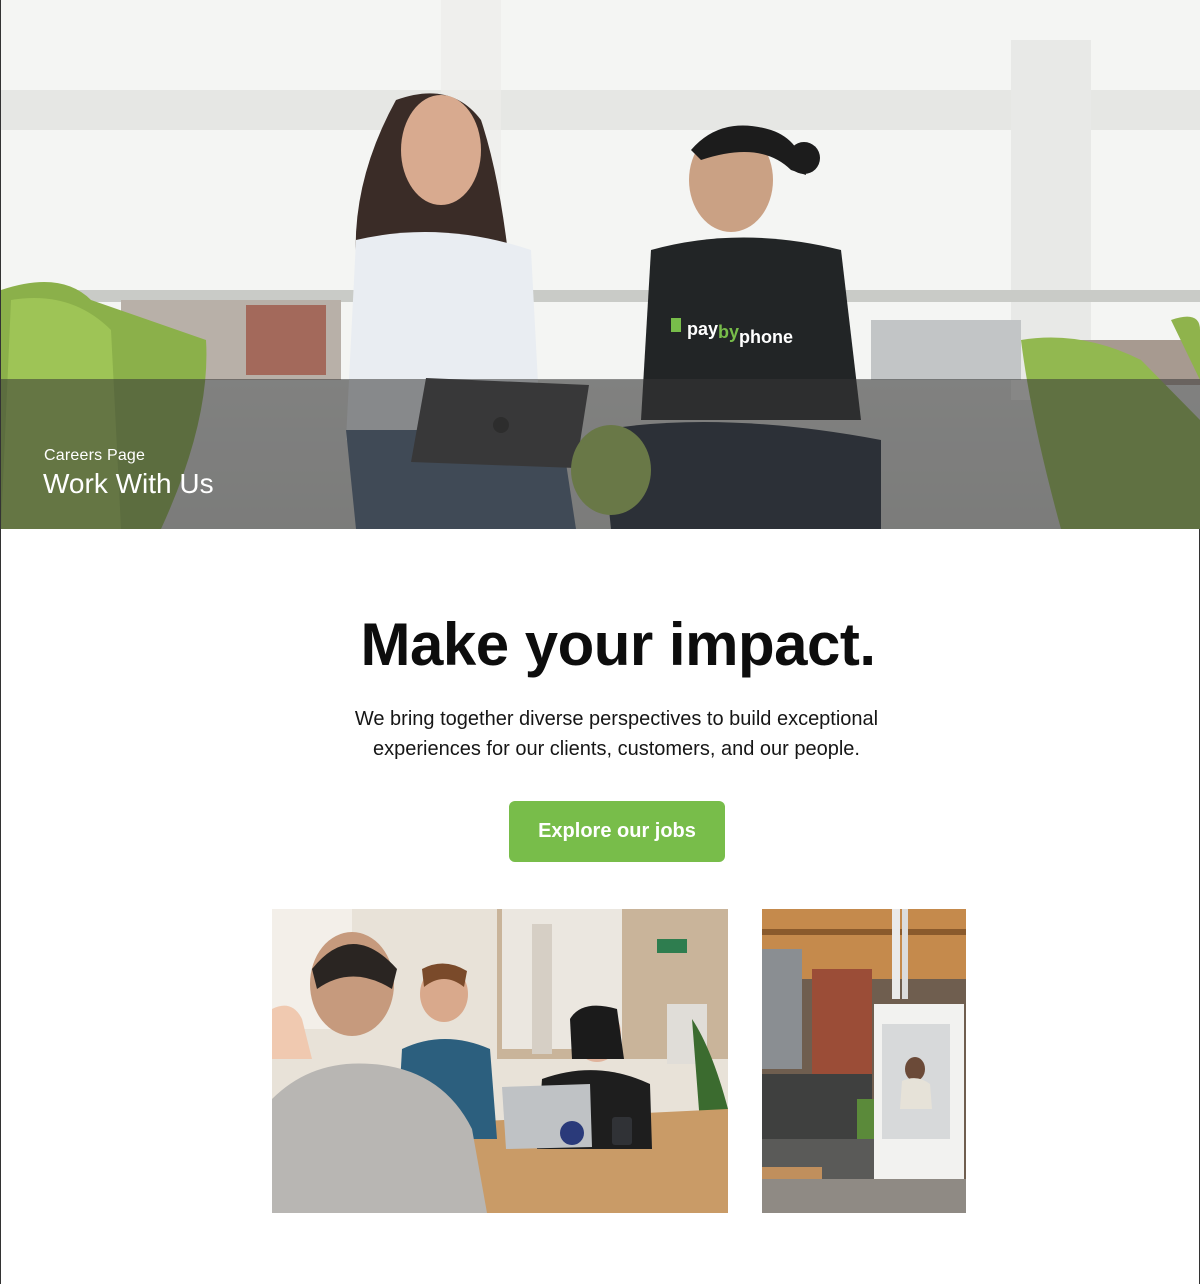 This screenshot has height=1284, width=1202. What do you see at coordinates (728, 332) in the screenshot?
I see `shirt-logo-by: by` at bounding box center [728, 332].